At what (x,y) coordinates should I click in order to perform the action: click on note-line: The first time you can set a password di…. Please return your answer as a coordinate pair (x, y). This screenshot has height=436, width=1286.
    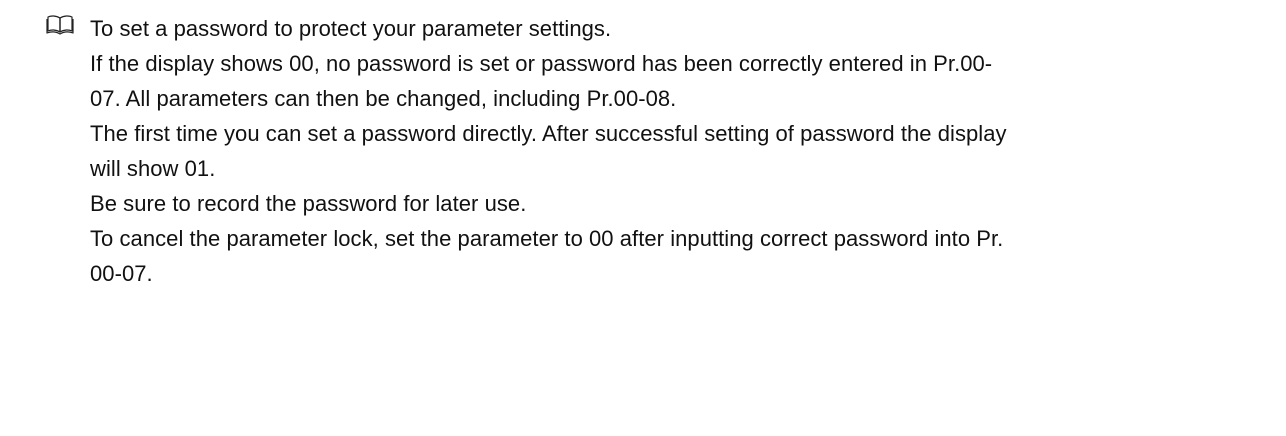
    Looking at the image, I should click on (548, 133).